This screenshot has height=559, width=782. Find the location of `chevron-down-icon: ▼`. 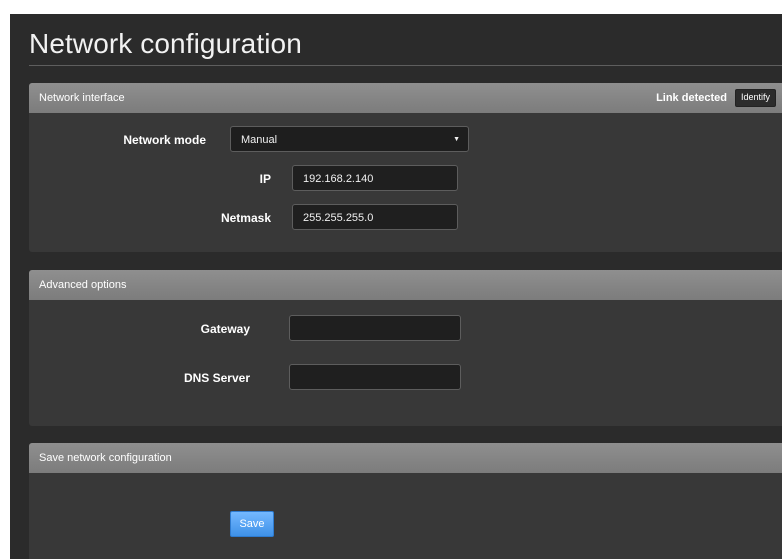

chevron-down-icon: ▼ is located at coordinates (456, 139).